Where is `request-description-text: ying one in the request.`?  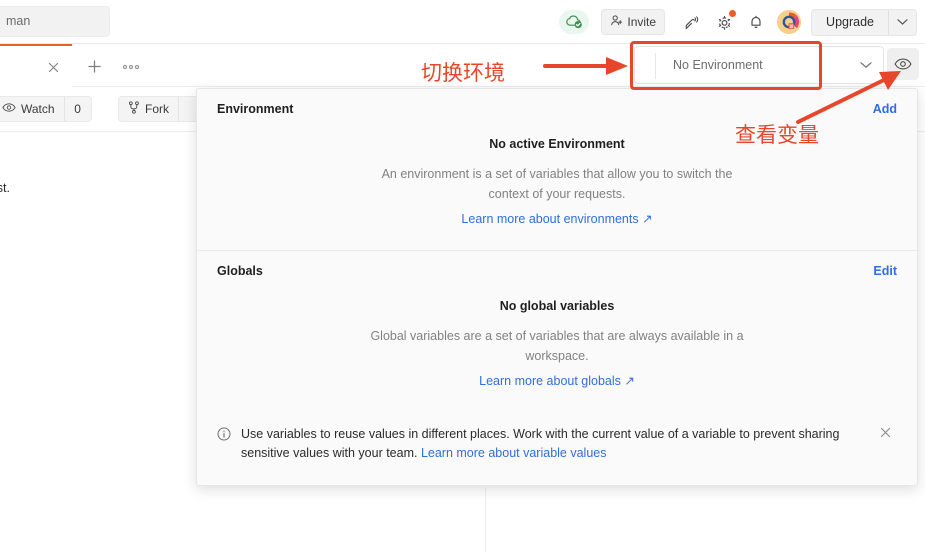 request-description-text: ying one in the request. is located at coordinates (5, 188).